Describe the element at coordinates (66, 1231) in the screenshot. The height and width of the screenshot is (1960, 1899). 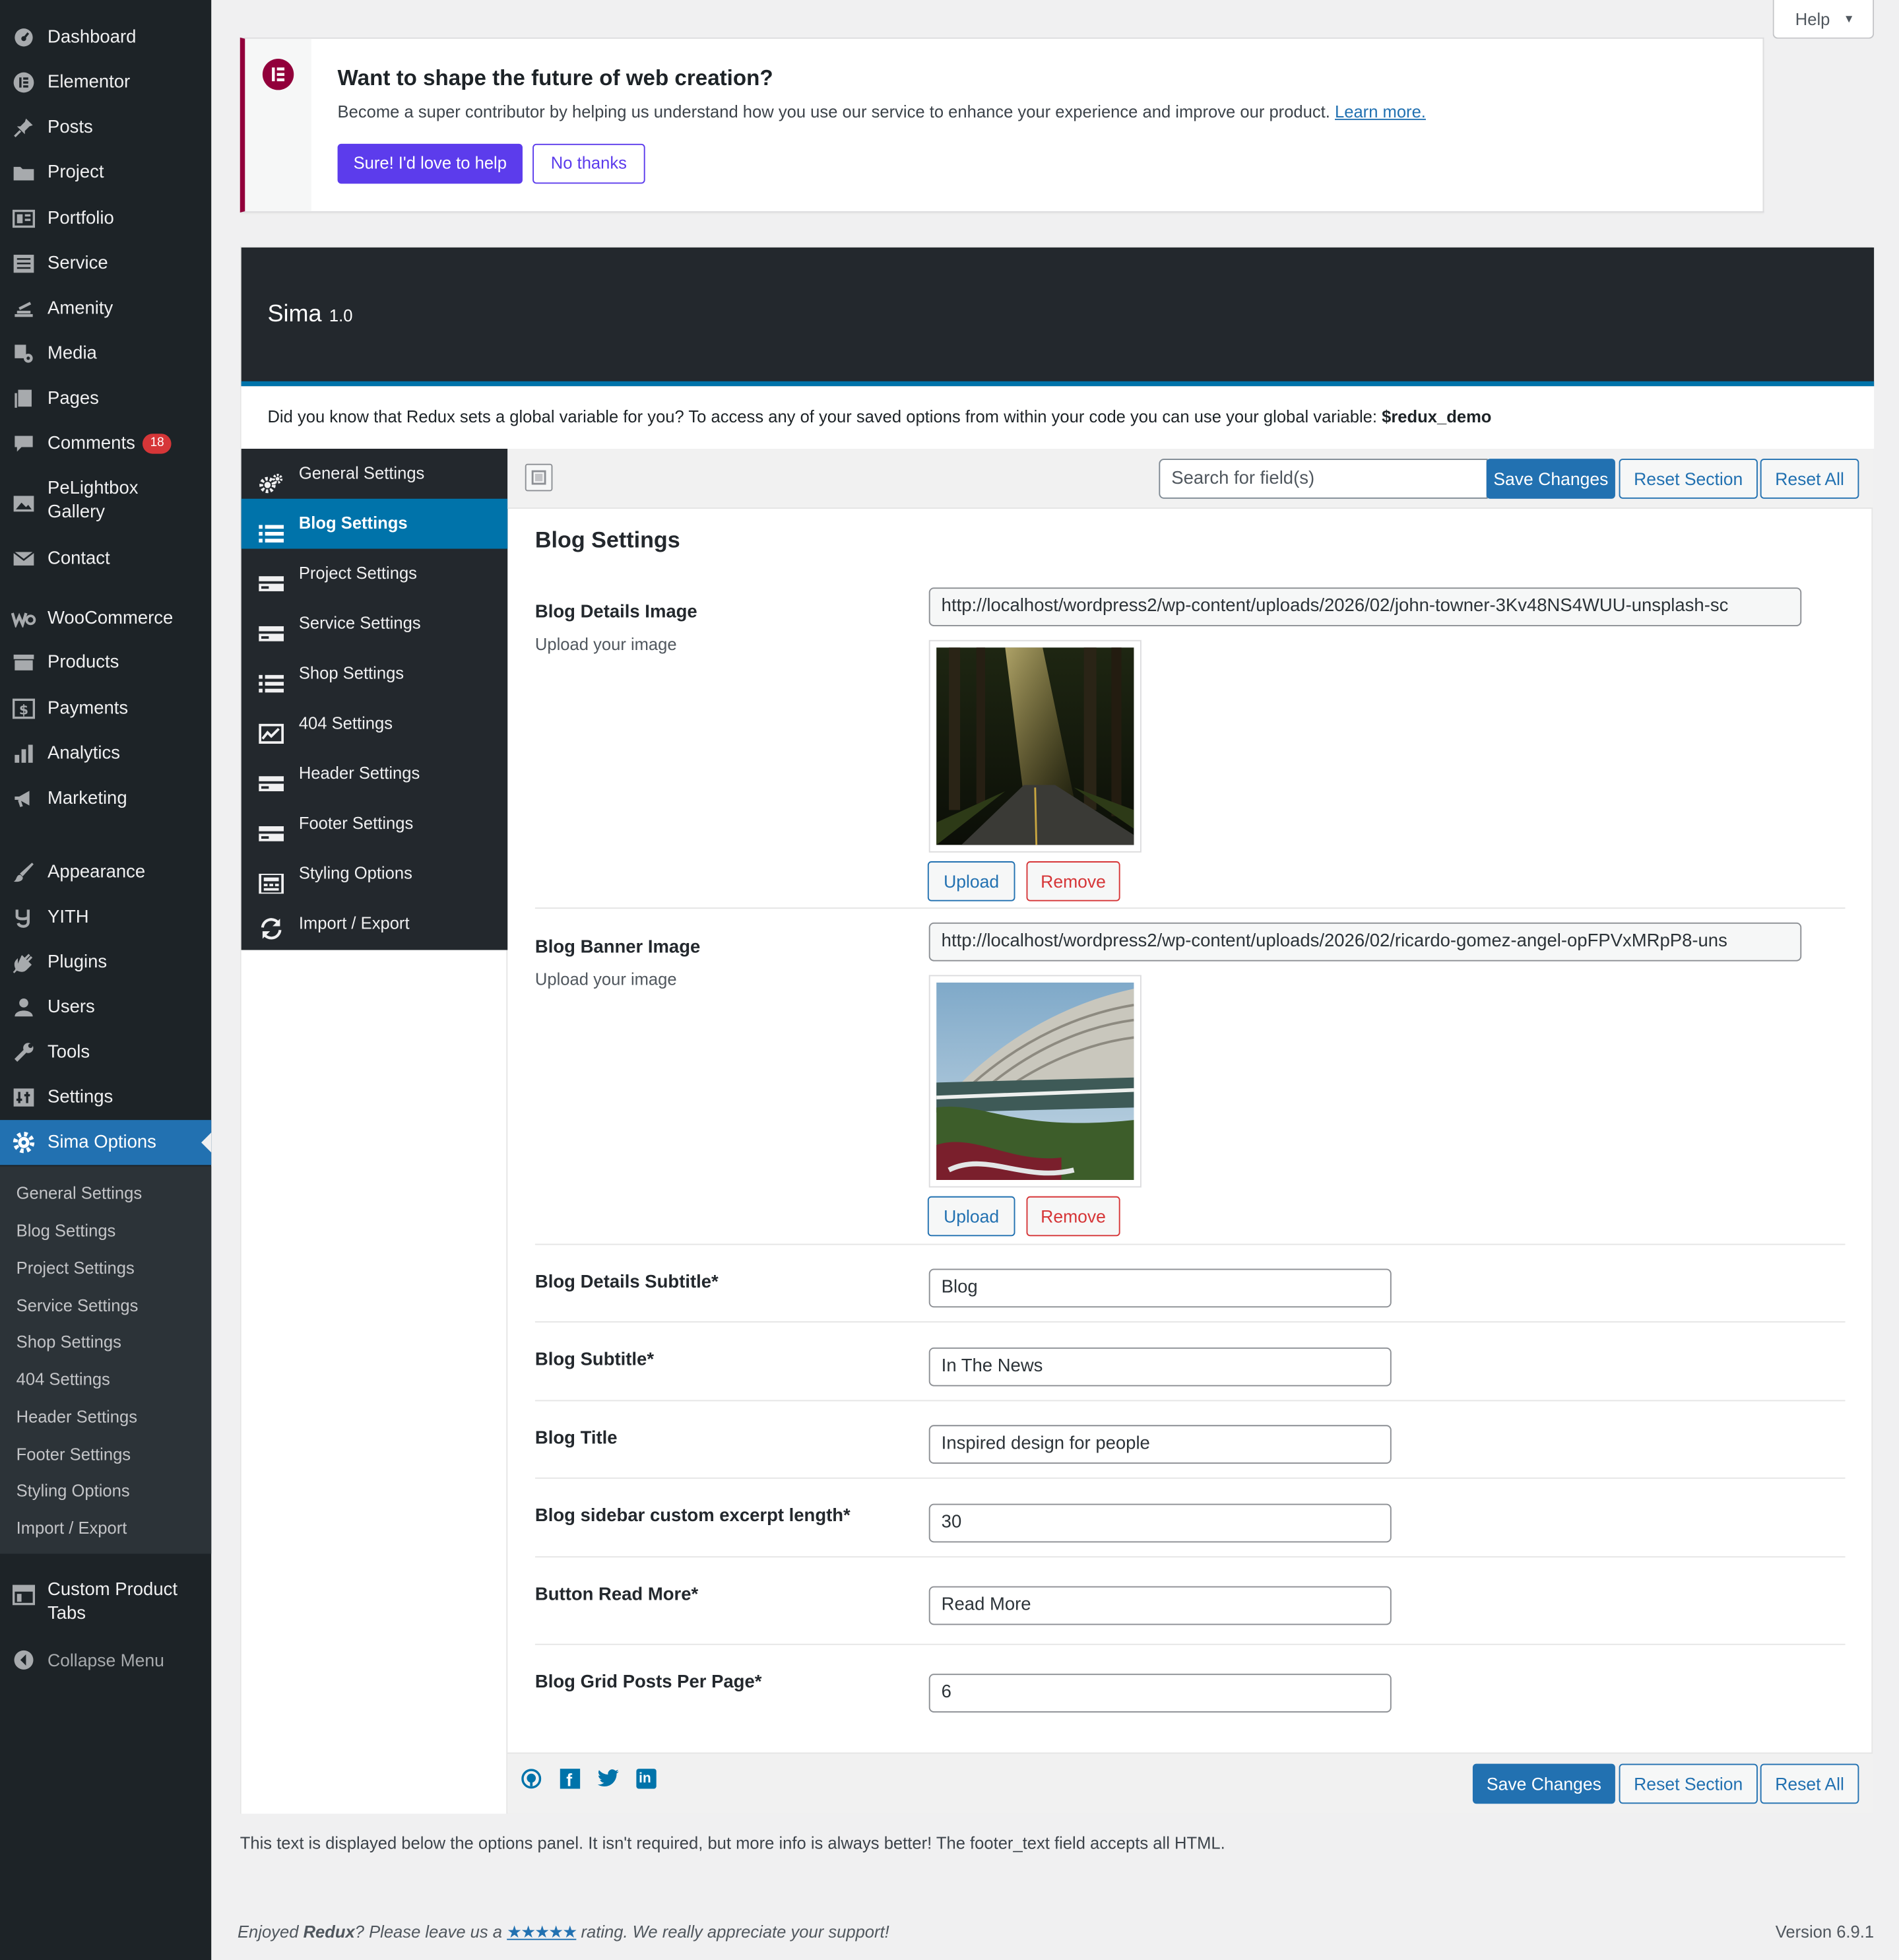
I see `submenu-item: Blog Settings` at that location.